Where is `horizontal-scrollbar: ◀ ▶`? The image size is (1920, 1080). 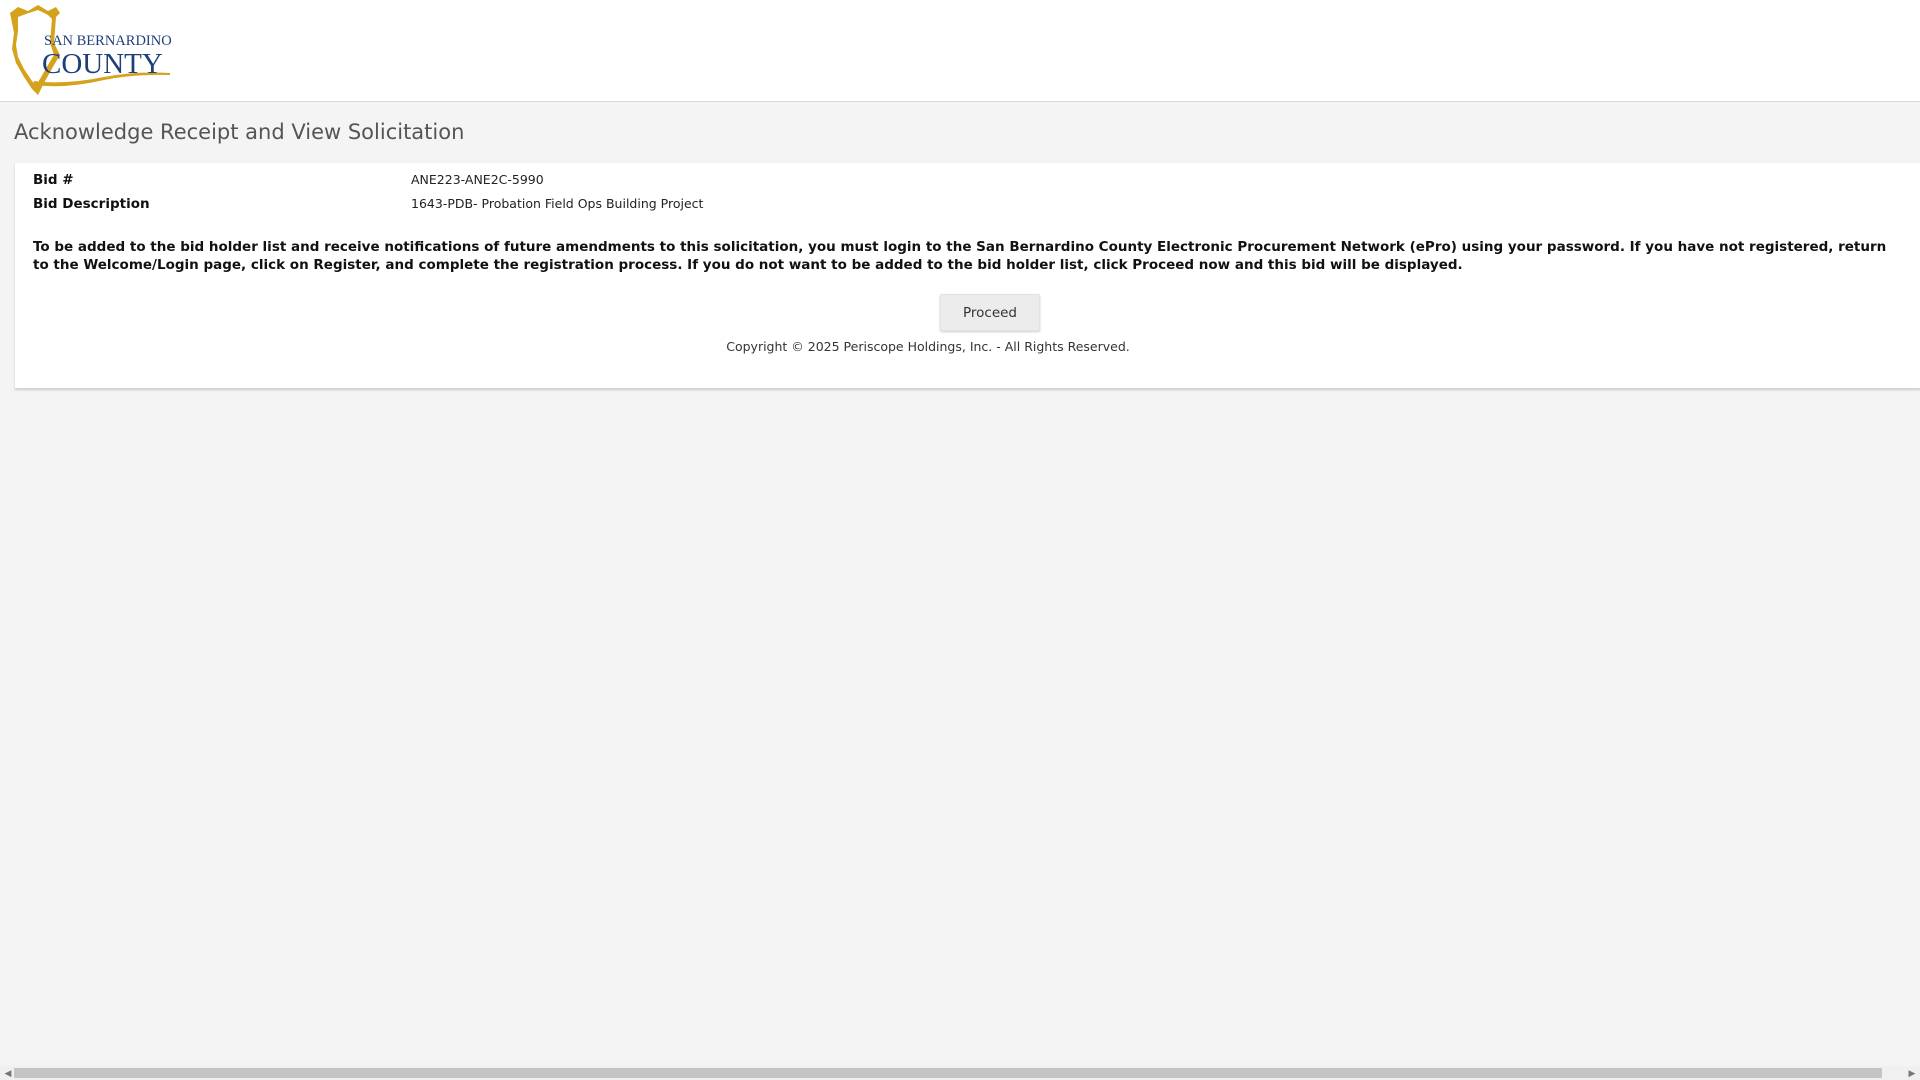 horizontal-scrollbar: ◀ ▶ is located at coordinates (960, 1073).